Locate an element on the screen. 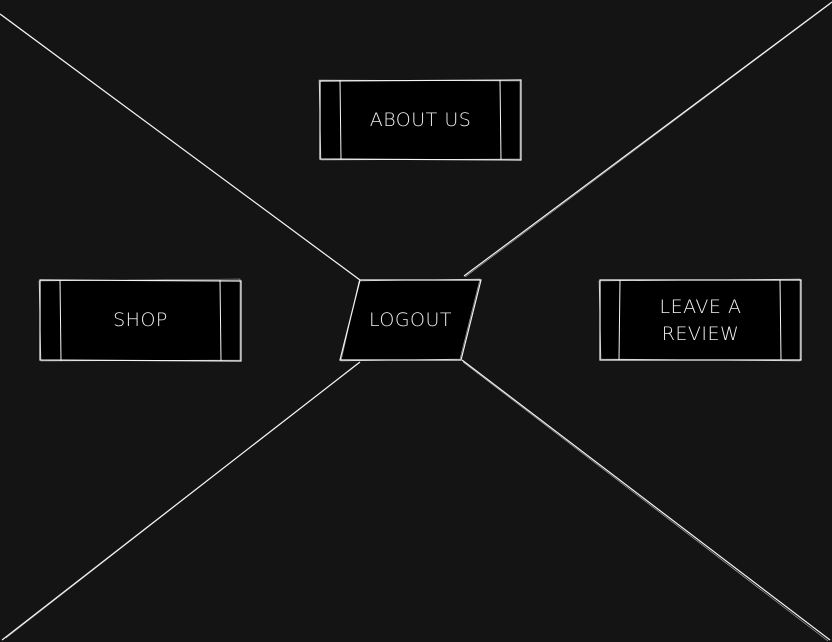 The height and width of the screenshot is (642, 832). logout-button: LOGOUT is located at coordinates (410, 320).